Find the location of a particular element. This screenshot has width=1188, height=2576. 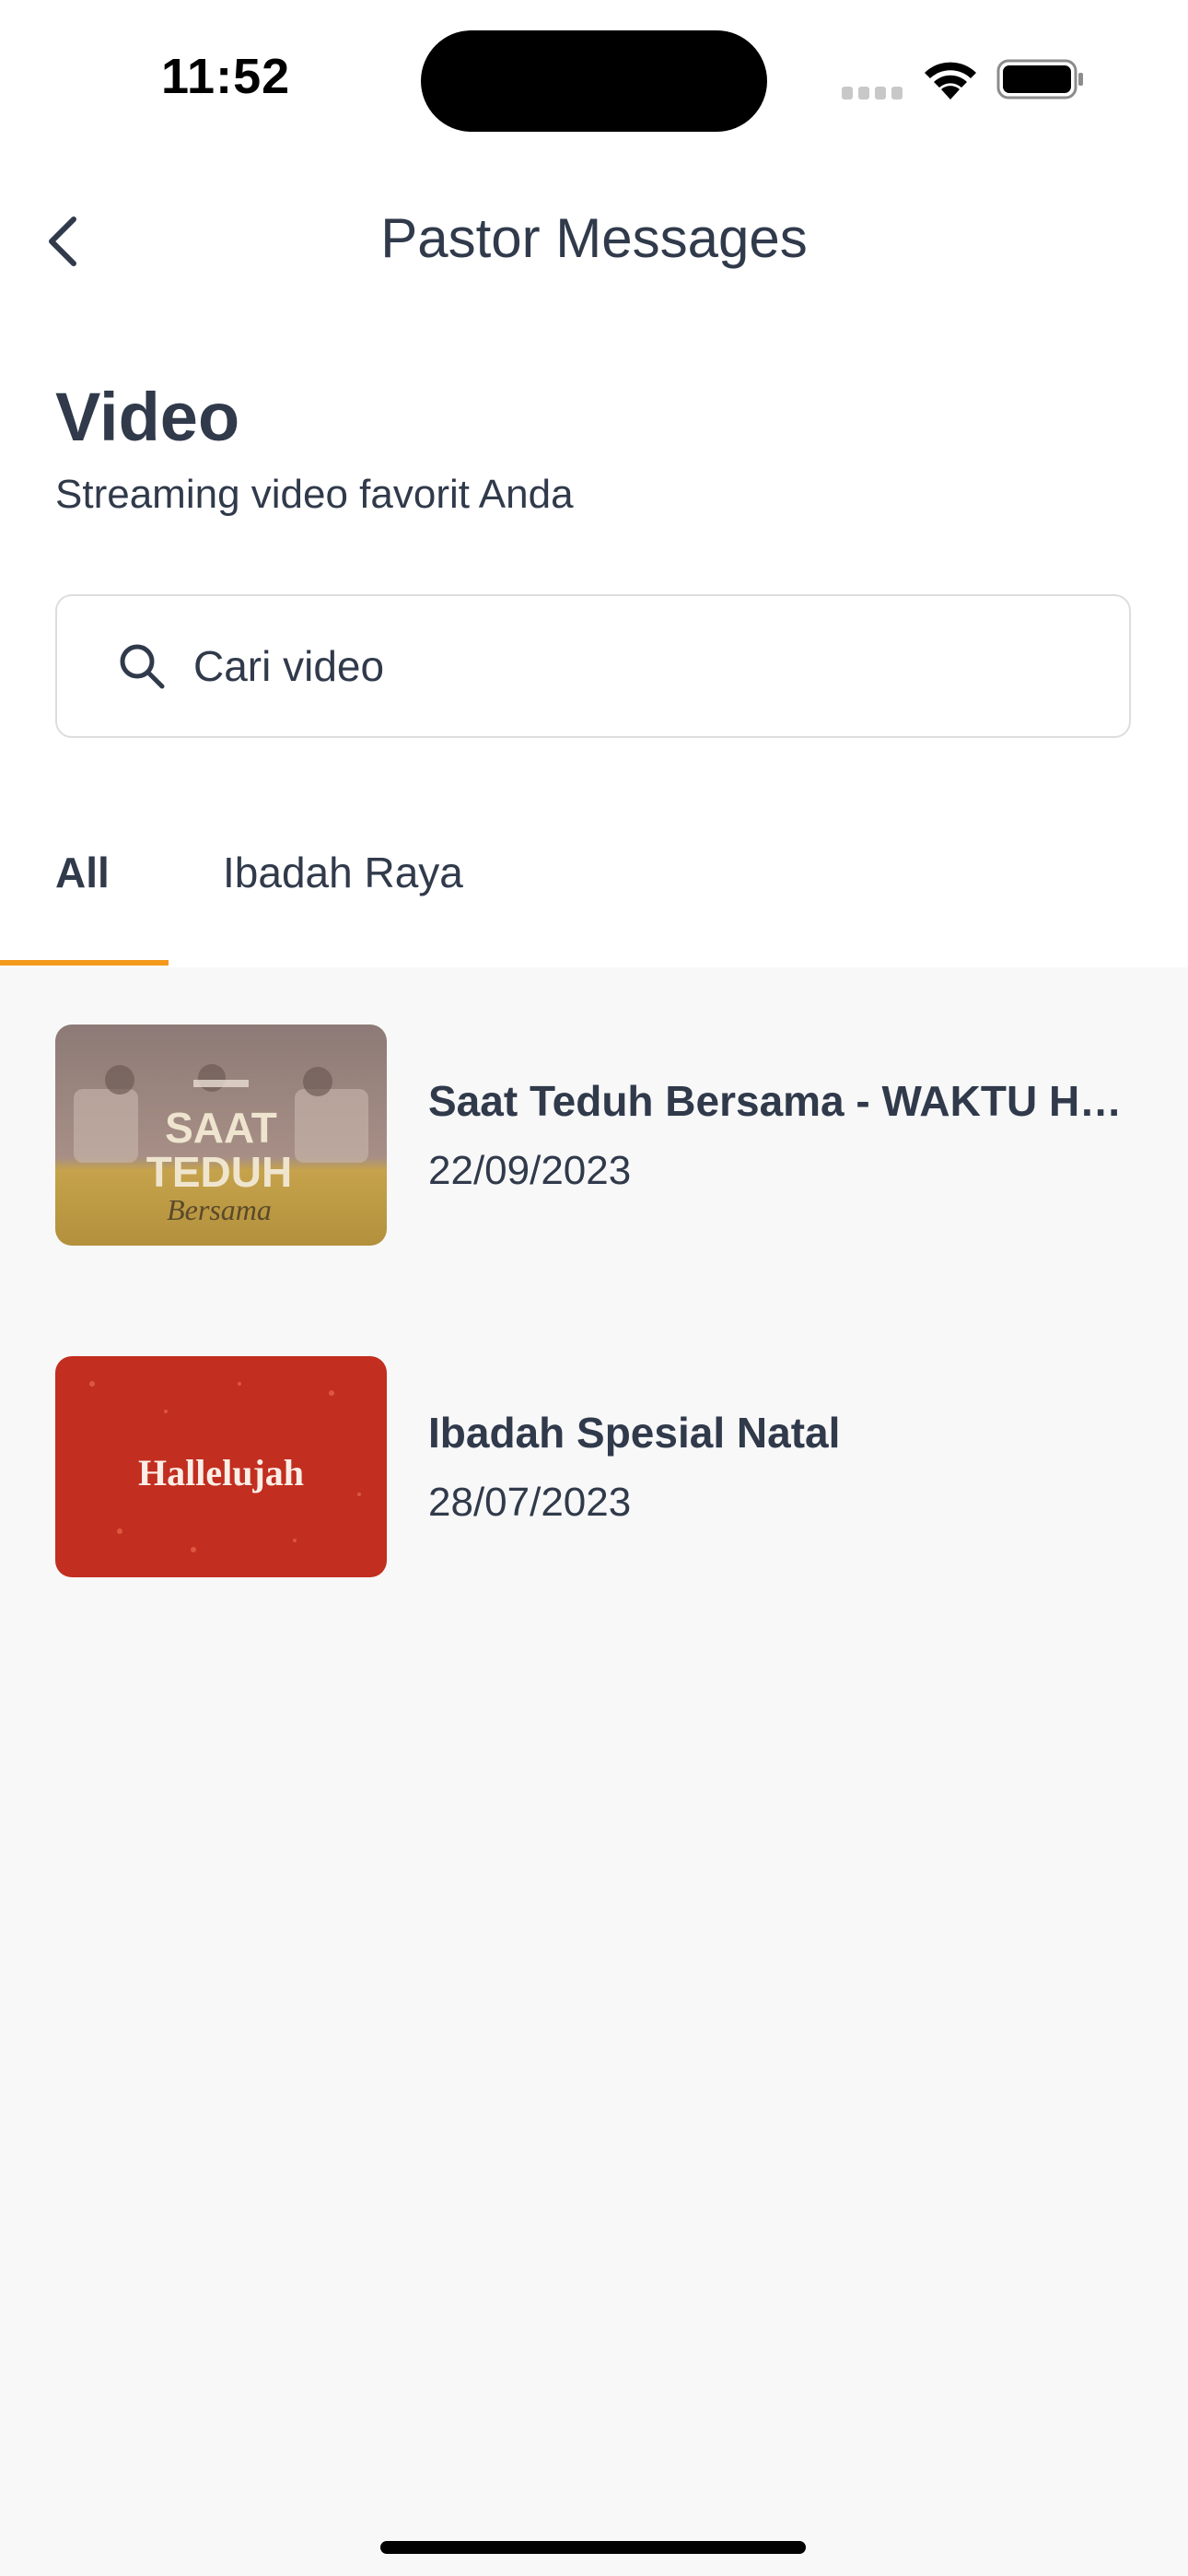

video-title: Saat Teduh Bersama - WAKTU HANYA SEDIKIT is located at coordinates (778, 1101).